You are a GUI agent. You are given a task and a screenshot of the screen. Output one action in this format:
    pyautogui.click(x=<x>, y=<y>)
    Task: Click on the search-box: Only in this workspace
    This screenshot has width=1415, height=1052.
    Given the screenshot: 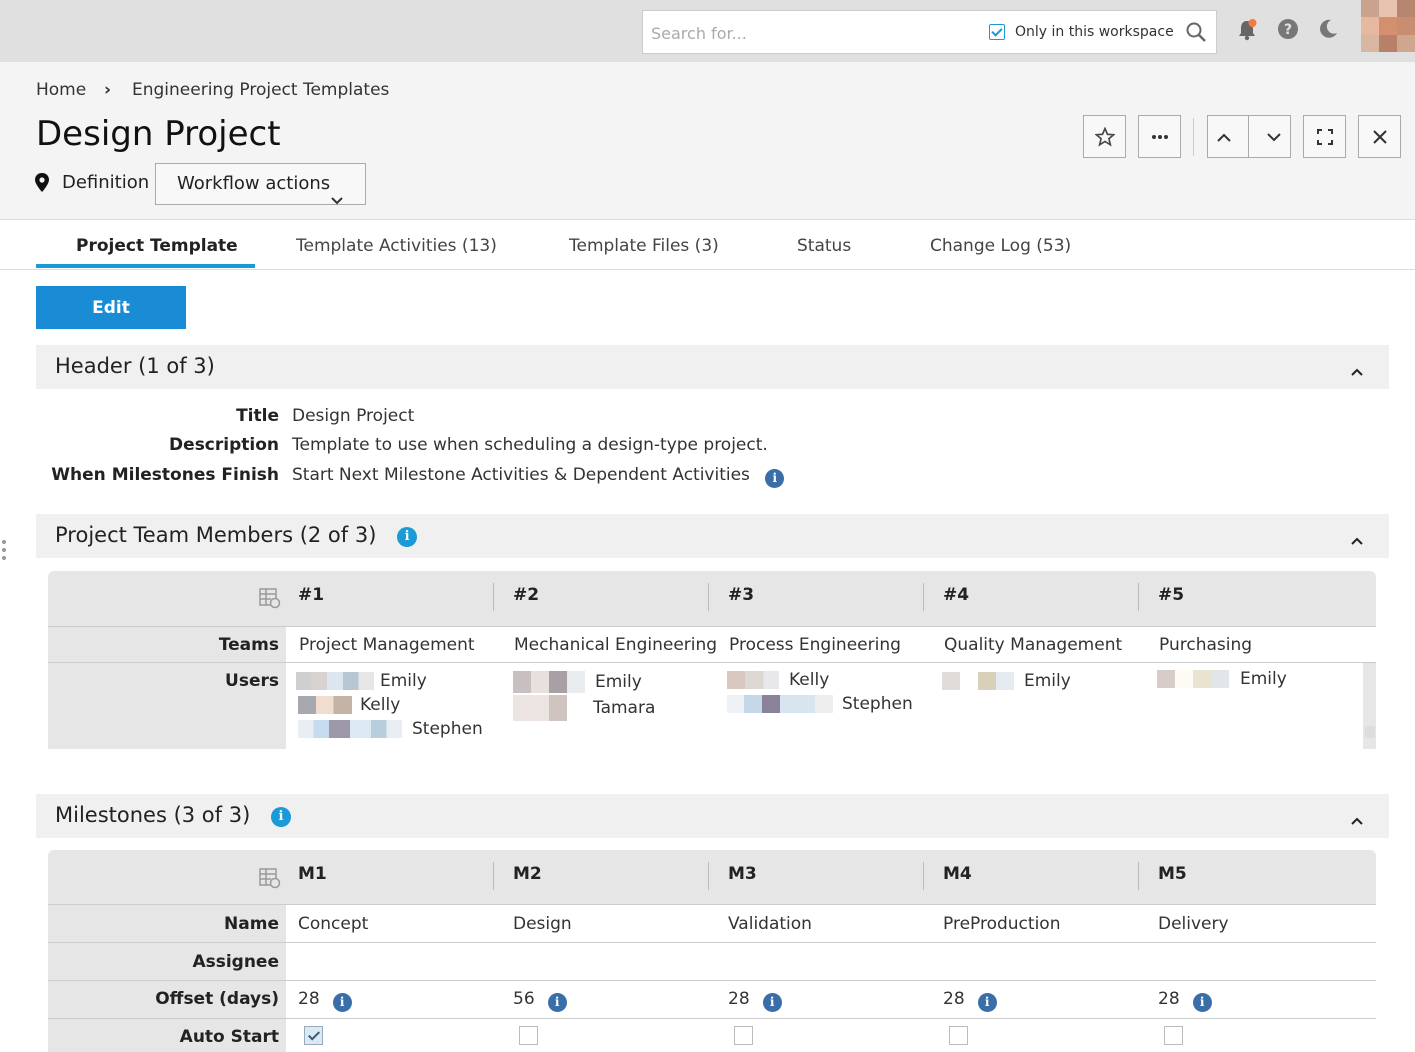 What is the action you would take?
    pyautogui.click(x=929, y=32)
    